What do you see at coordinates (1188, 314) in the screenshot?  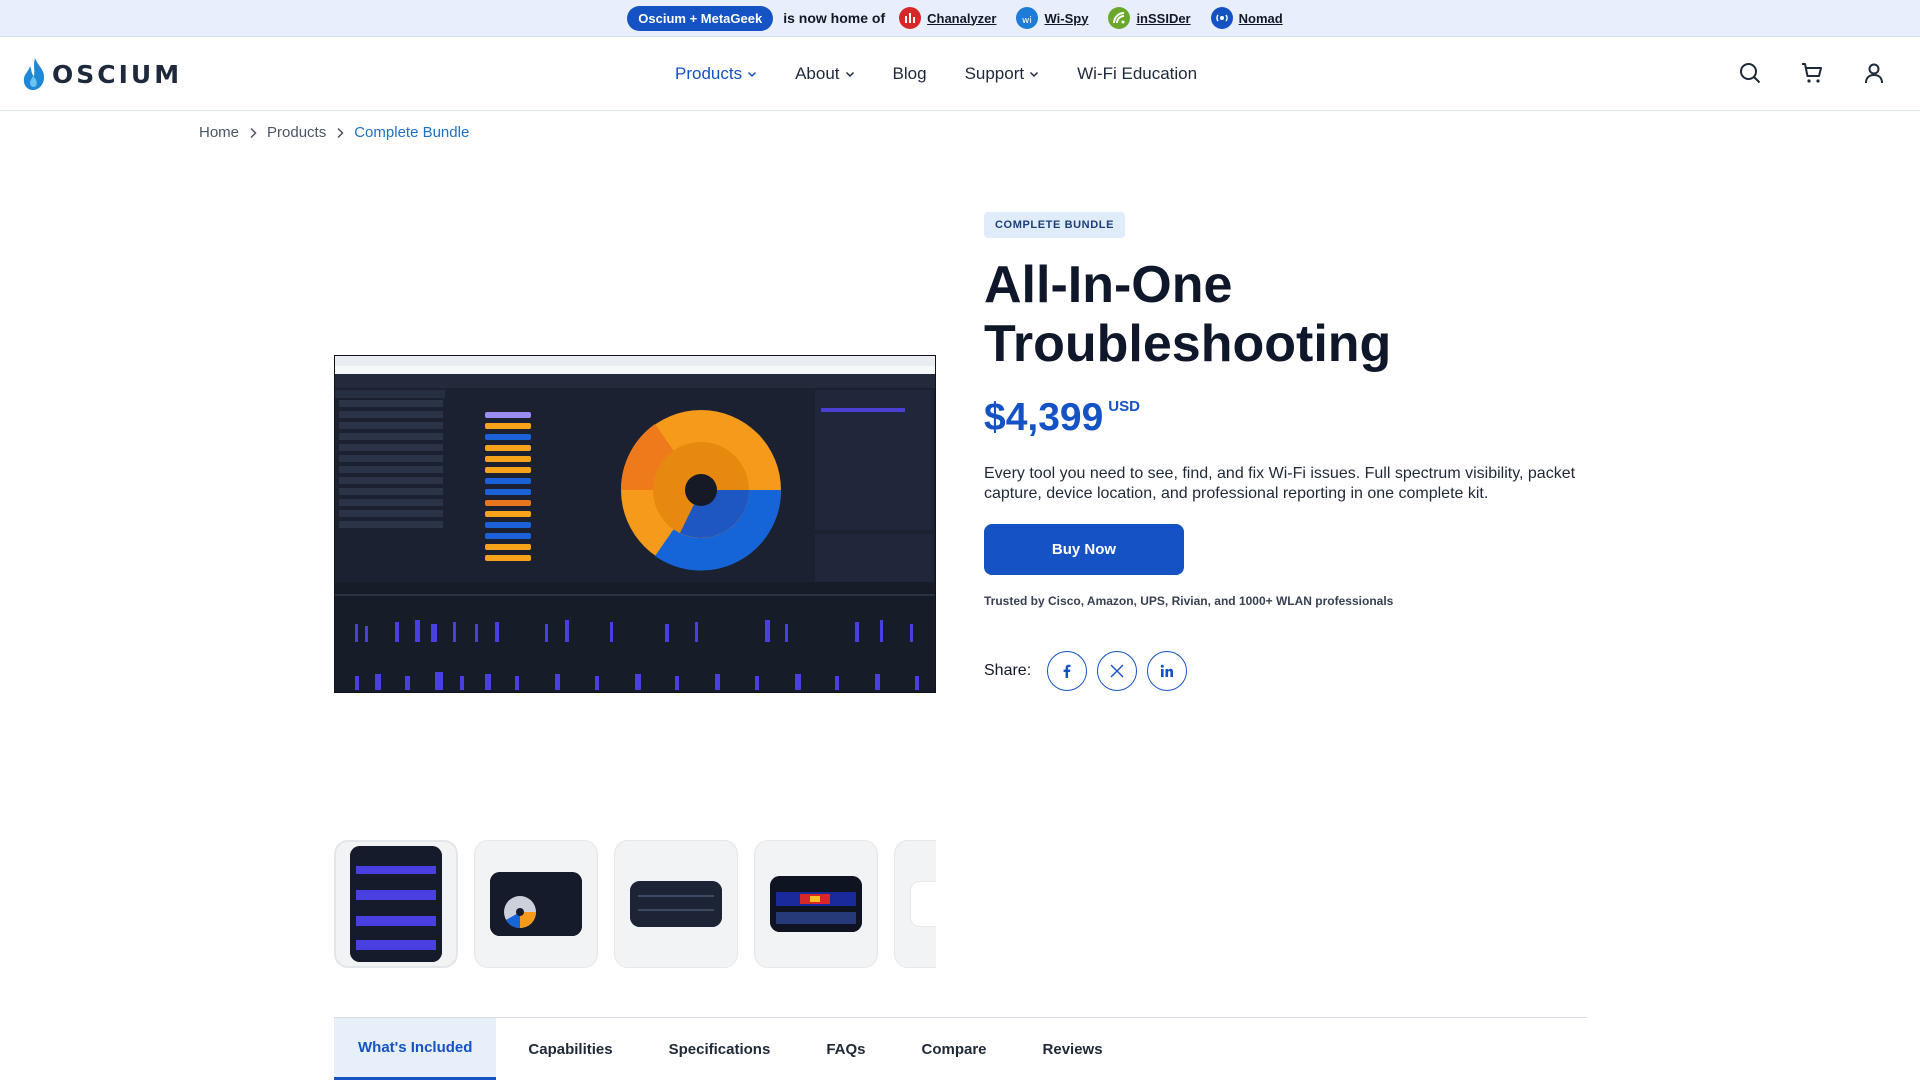 I see `product-title: All-In-One Troubleshooting` at bounding box center [1188, 314].